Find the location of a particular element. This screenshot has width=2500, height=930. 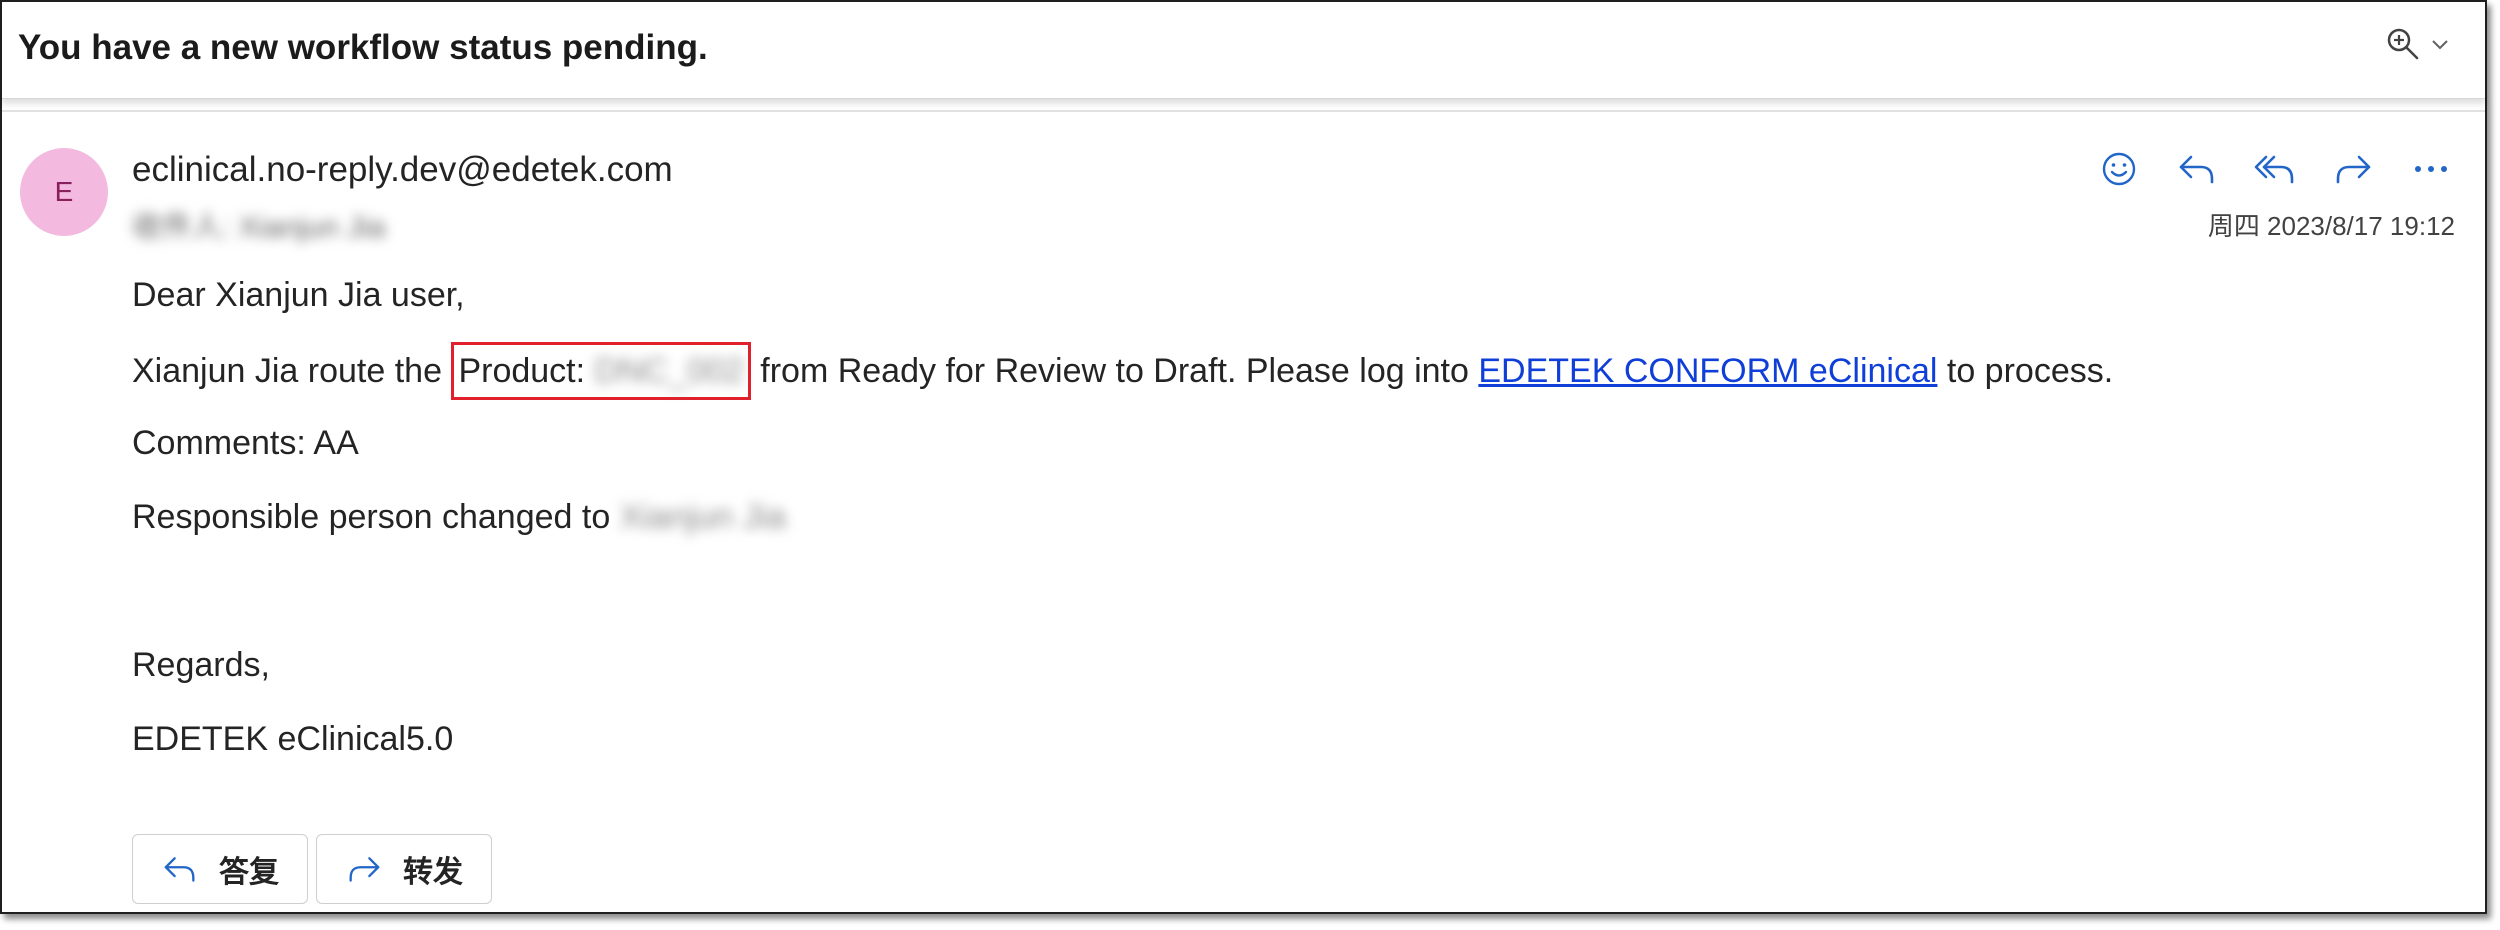

subject-bar: You have a new workflow status pending. is located at coordinates (1243, 50).